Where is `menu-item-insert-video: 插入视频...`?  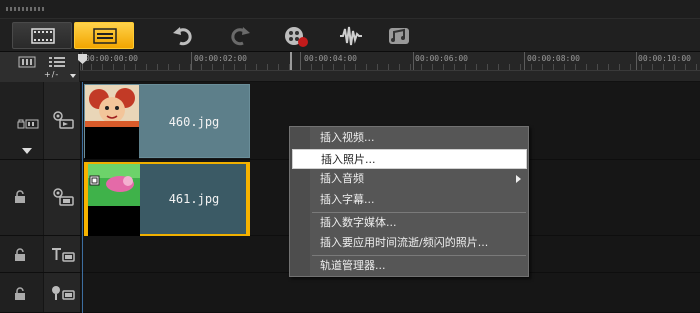
menu-item-insert-video: 插入视频... is located at coordinates (409, 138).